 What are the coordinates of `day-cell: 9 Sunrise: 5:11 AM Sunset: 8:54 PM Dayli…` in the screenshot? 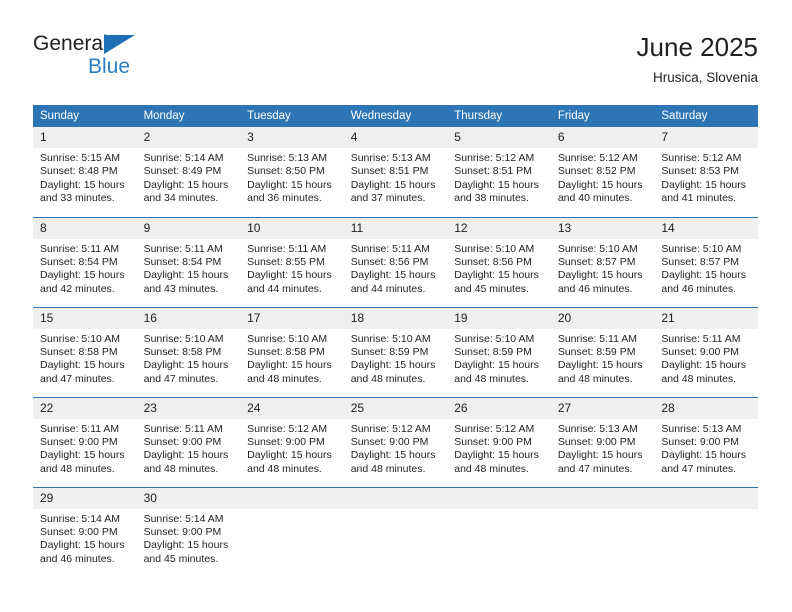 It's located at (188, 261).